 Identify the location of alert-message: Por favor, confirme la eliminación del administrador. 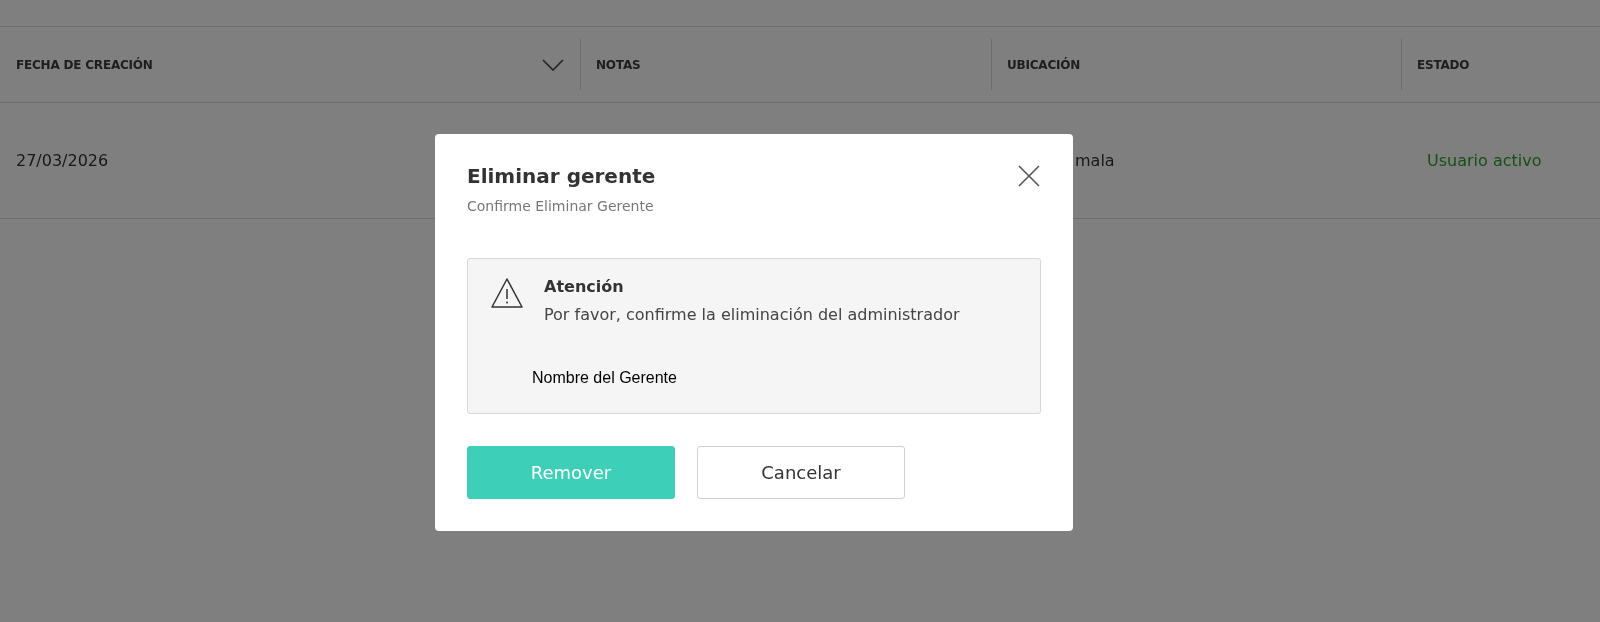
(752, 314).